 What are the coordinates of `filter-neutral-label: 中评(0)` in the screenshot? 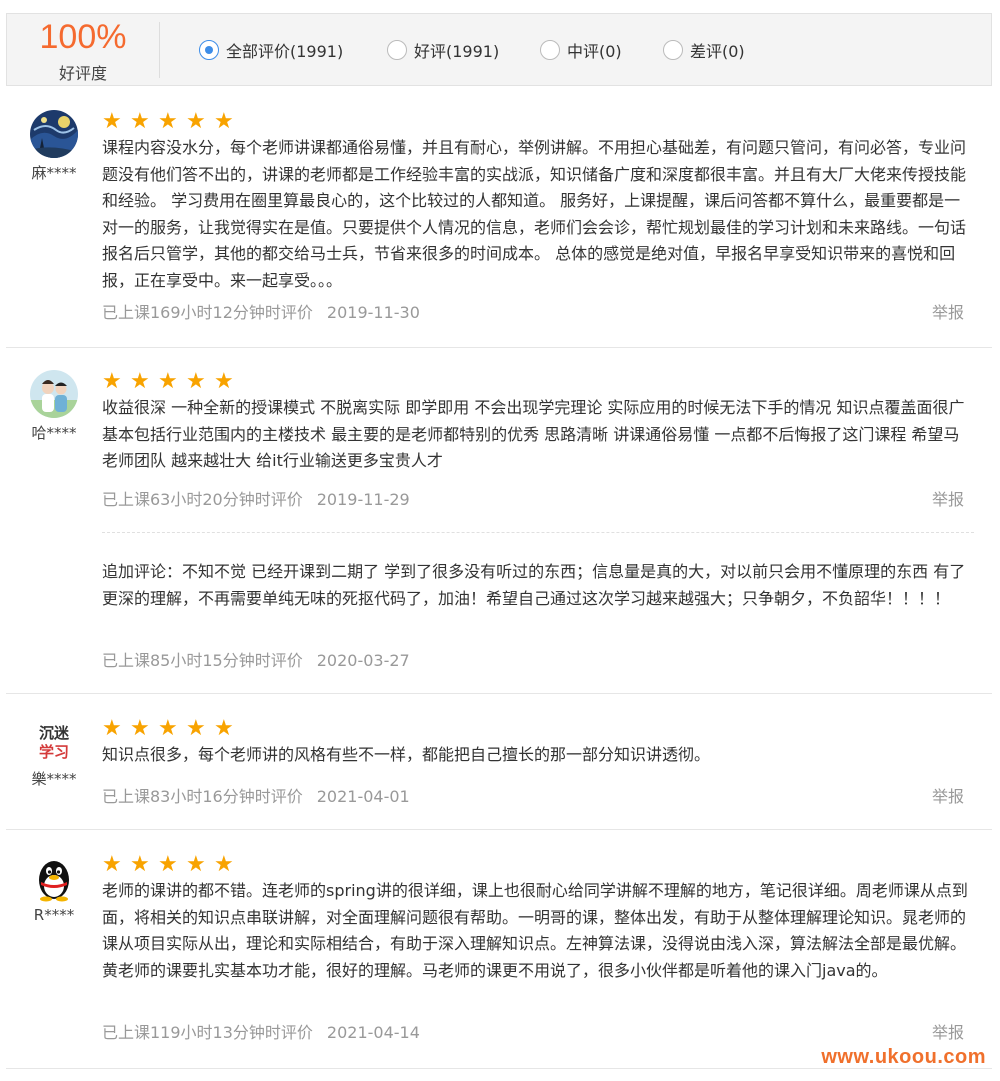 It's located at (594, 51).